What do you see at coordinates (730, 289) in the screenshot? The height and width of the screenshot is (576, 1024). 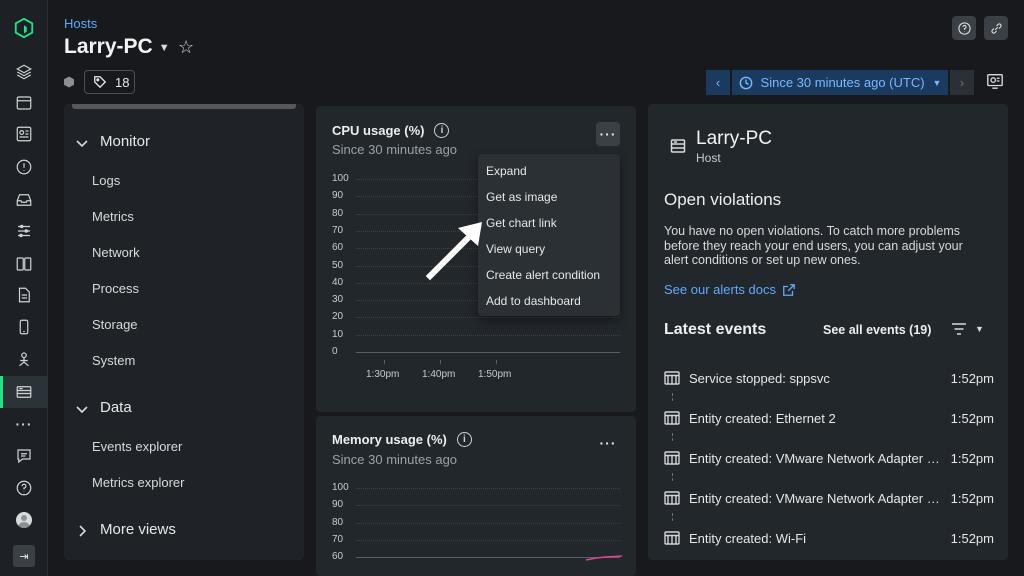 I see `alerts-docs-link: See our alerts docs` at bounding box center [730, 289].